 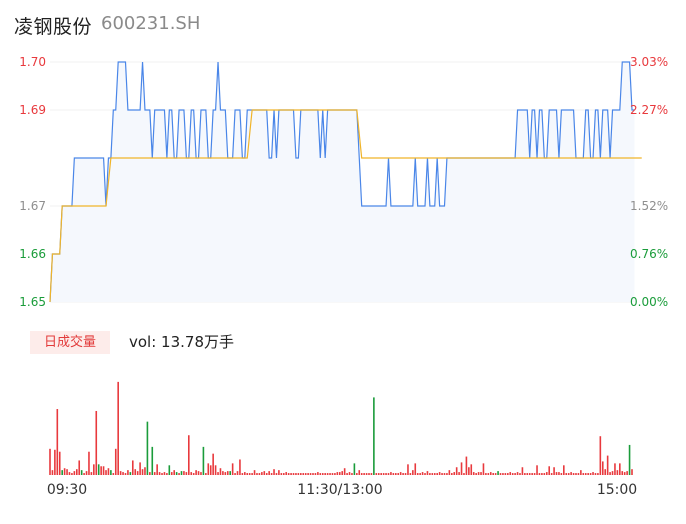 What do you see at coordinates (70, 342) in the screenshot?
I see `volume-tab: 日成交量` at bounding box center [70, 342].